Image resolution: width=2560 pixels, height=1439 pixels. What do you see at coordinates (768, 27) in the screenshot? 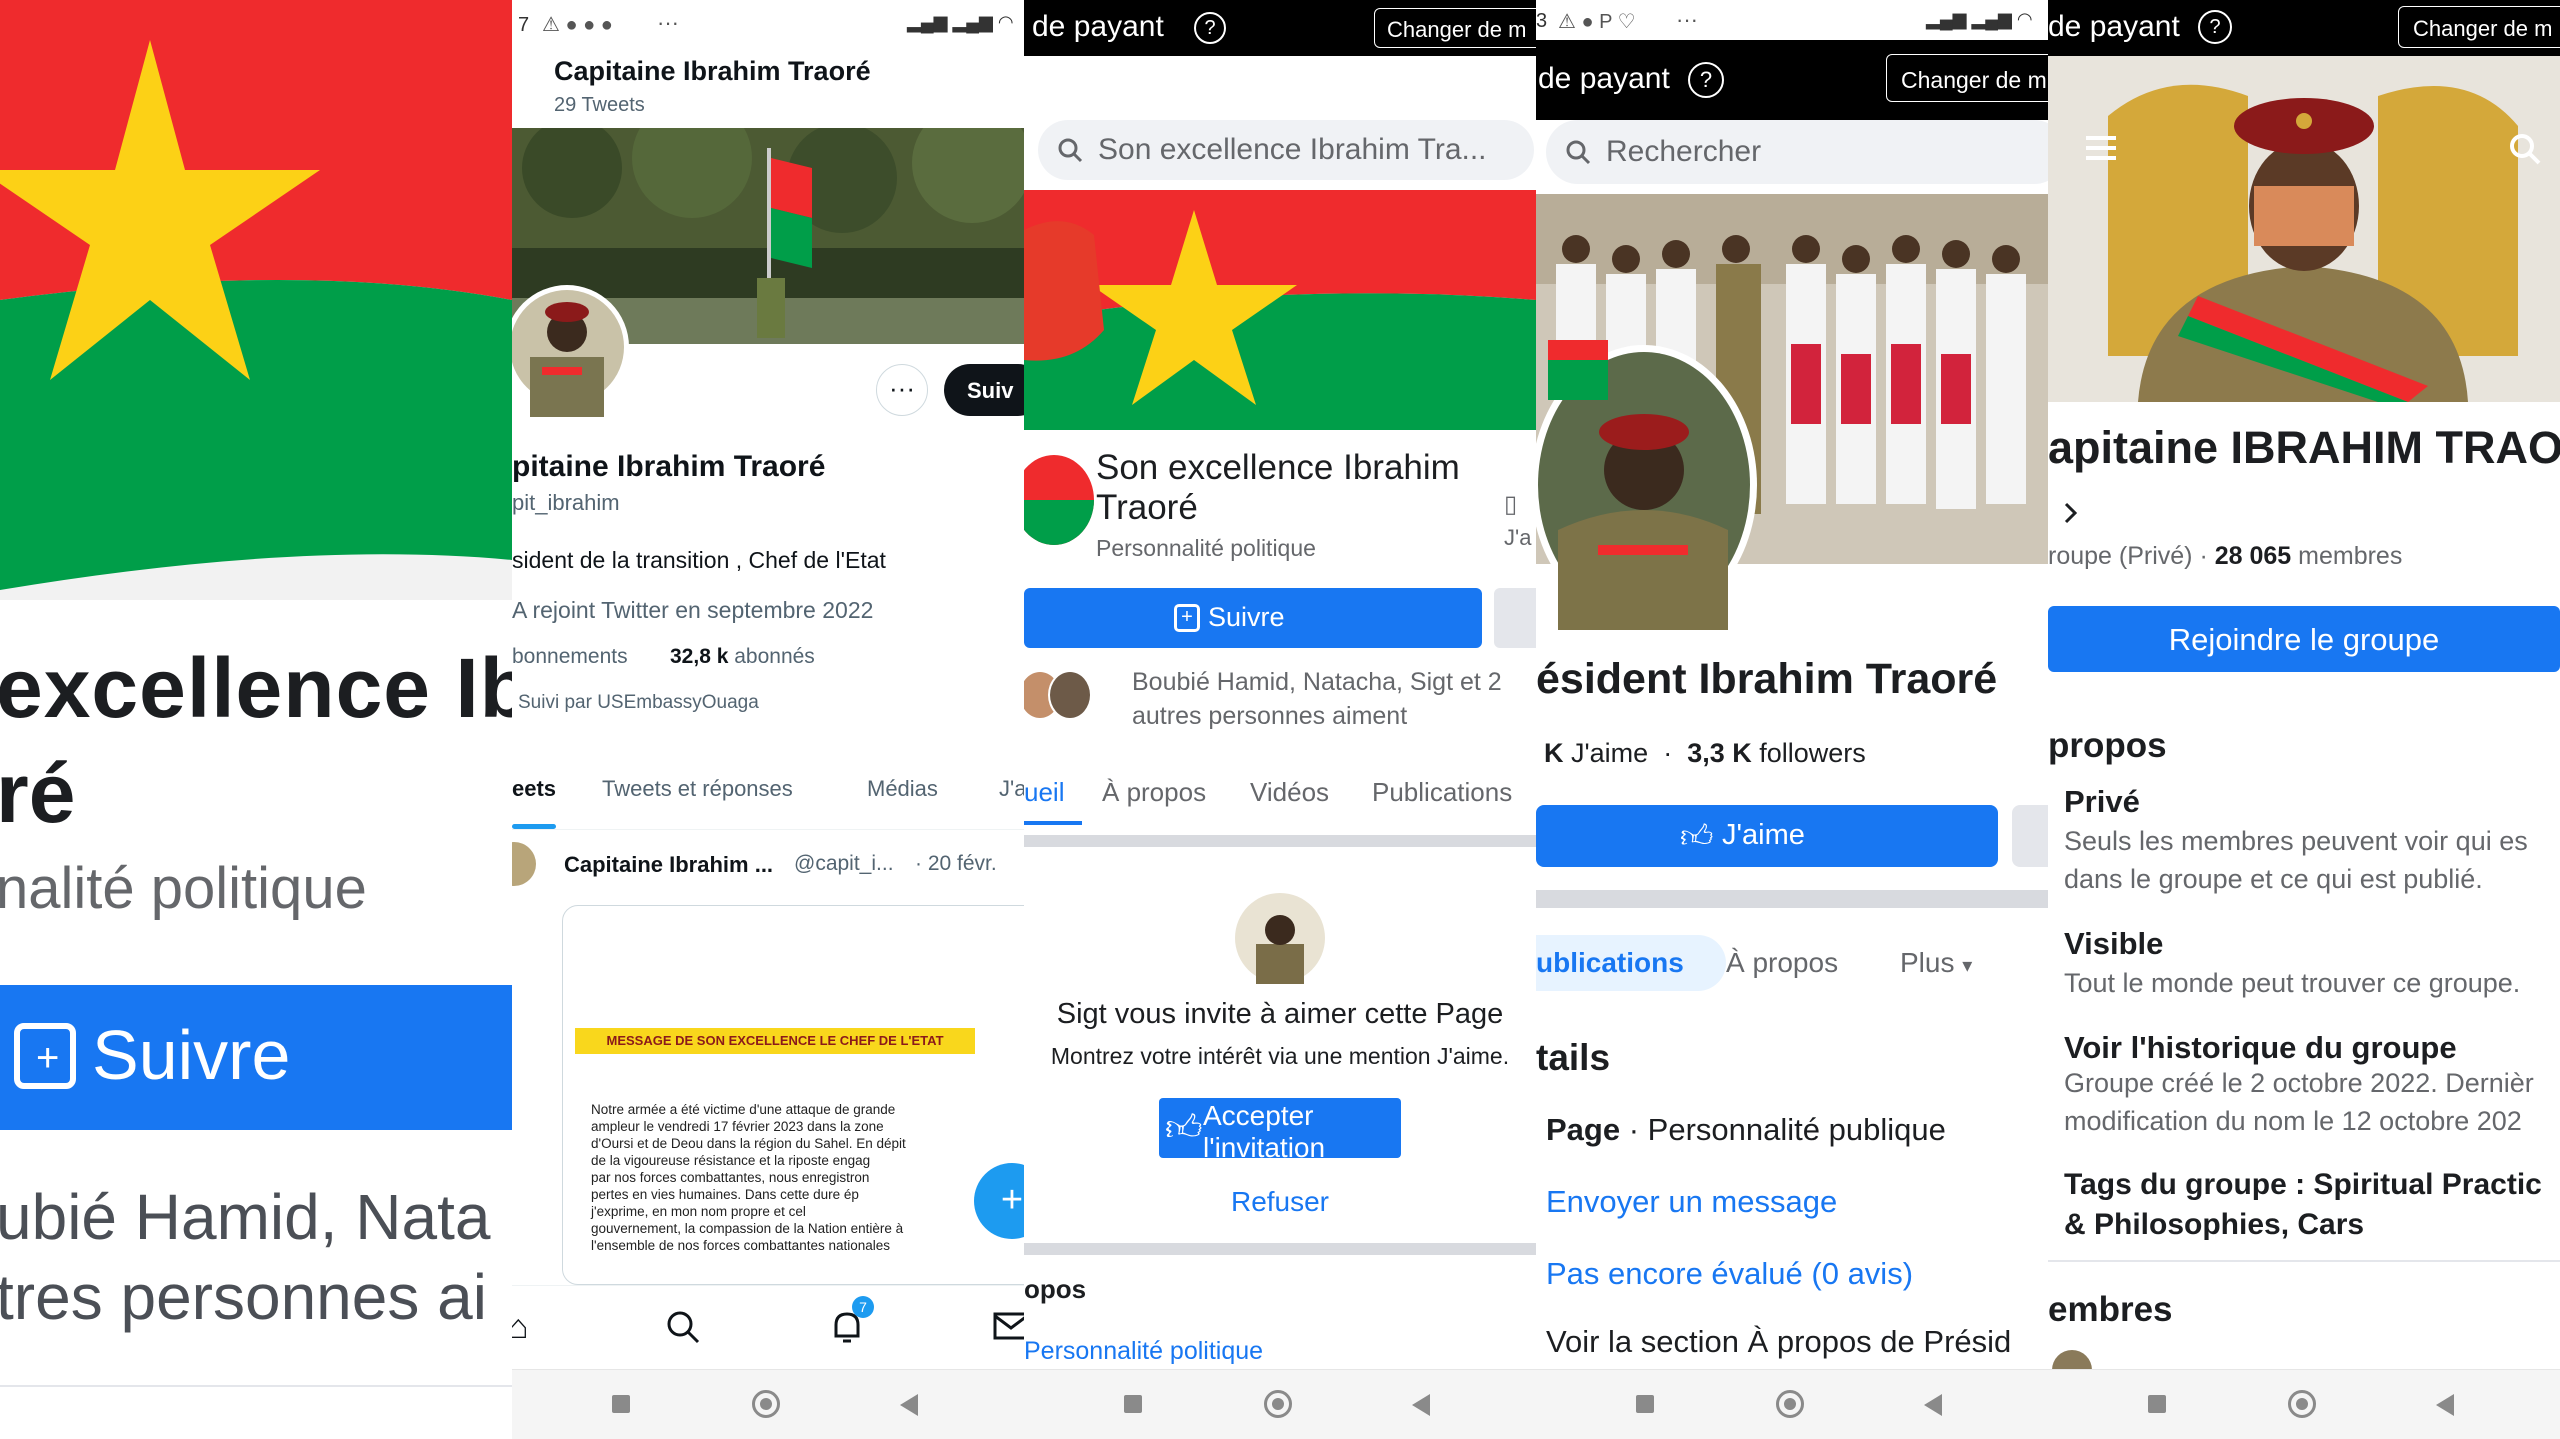
I see `status-bar: 7 ⚠ ● ● ● ··· ▂▄▆ ▂▄▆ ◠` at bounding box center [768, 27].